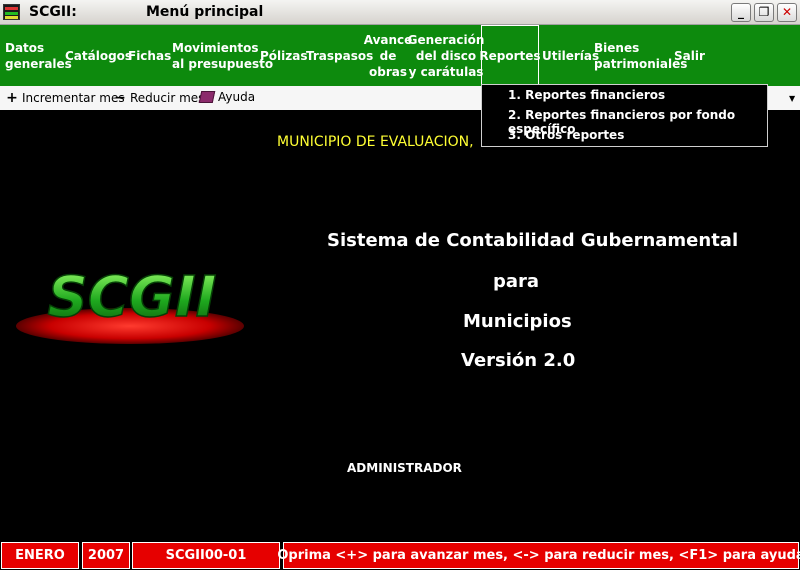 Image resolution: width=800 pixels, height=570 pixels. I want to click on menu-movimientos: Movimientos al presupuesto, so click(222, 55).